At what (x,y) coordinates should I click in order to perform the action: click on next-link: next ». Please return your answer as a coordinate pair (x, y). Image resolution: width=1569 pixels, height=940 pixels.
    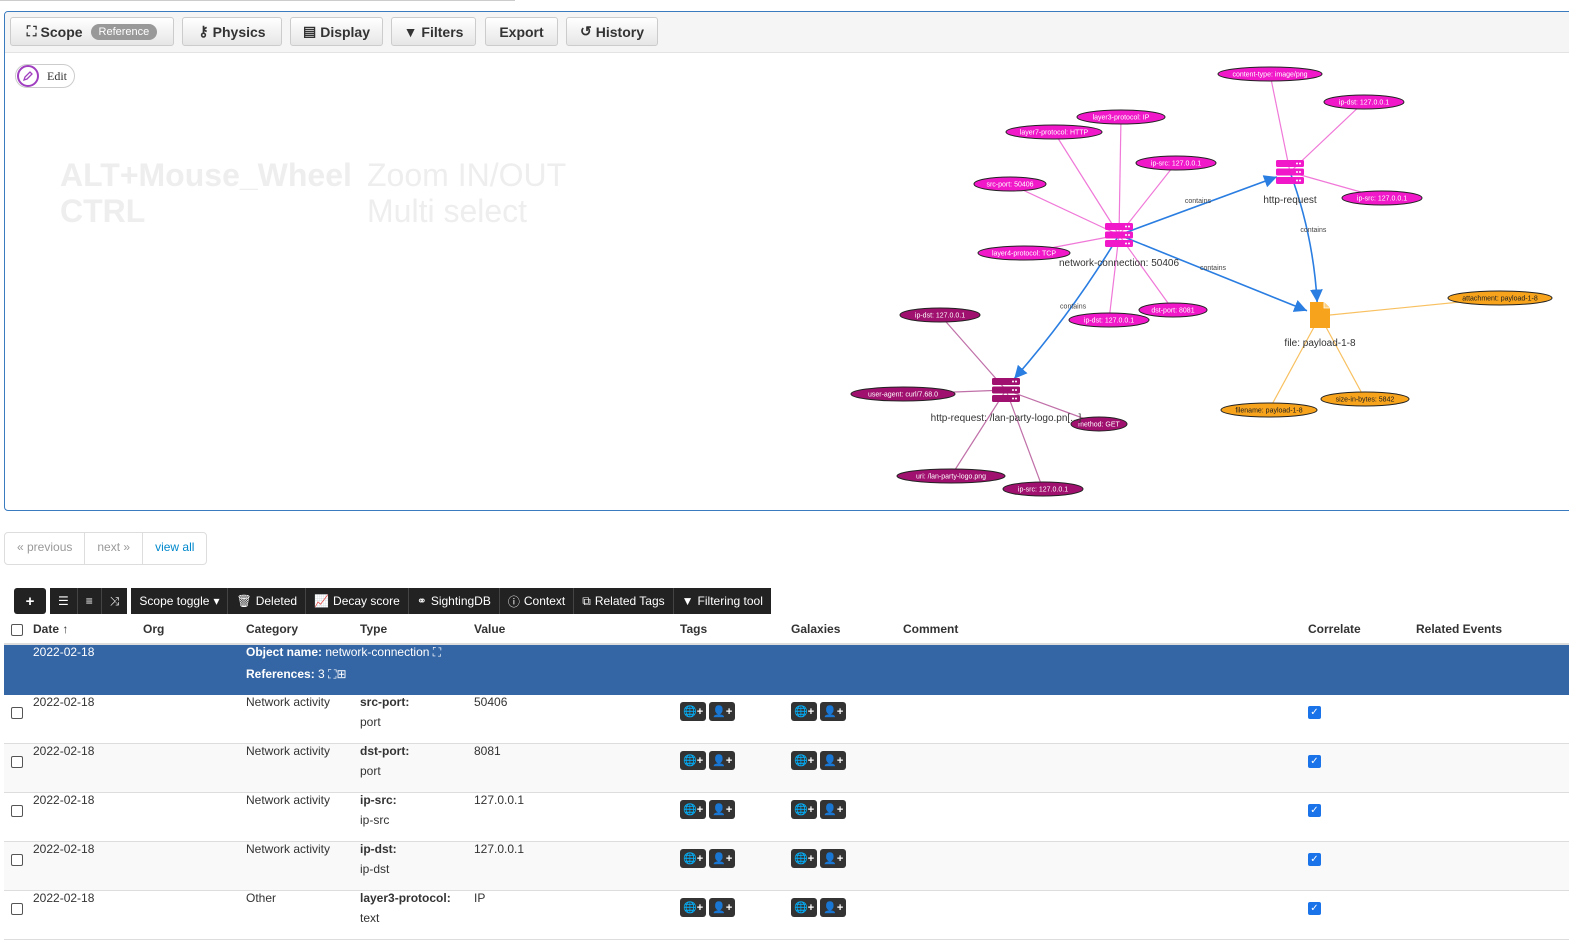
    Looking at the image, I should click on (114, 548).